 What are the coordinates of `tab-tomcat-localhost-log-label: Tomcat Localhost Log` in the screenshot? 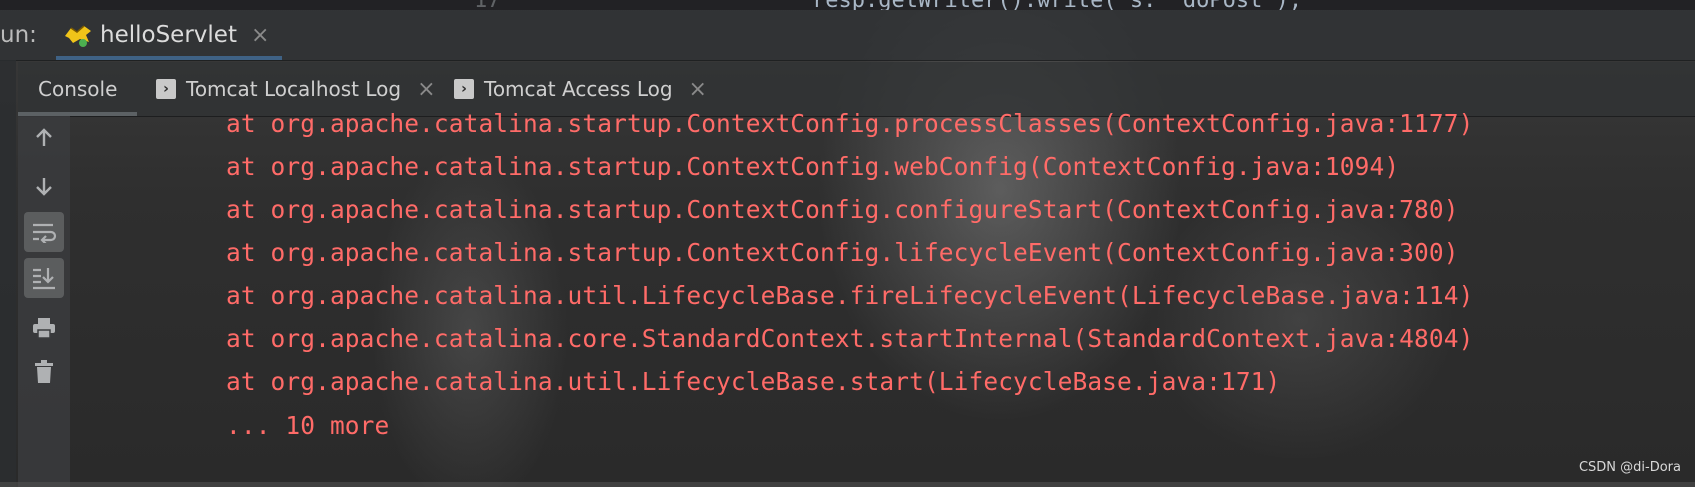 It's located at (294, 89).